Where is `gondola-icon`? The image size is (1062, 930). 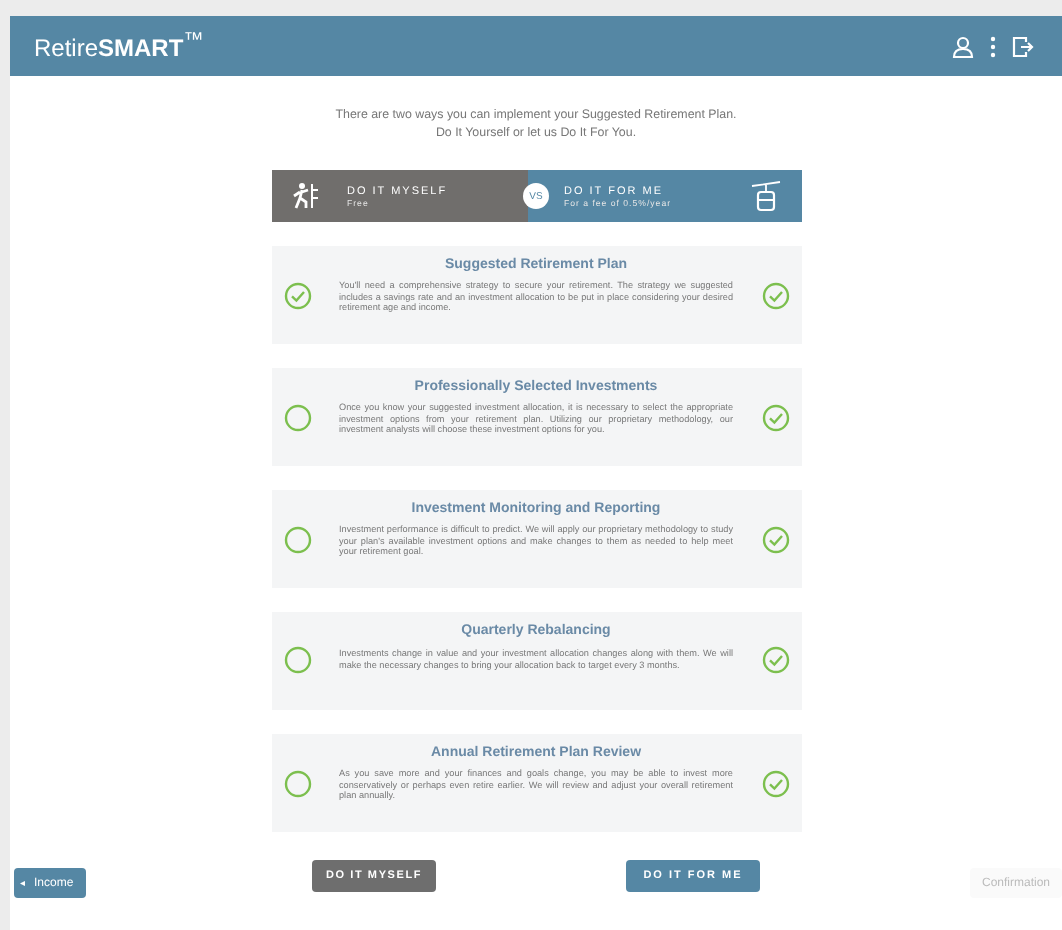
gondola-icon is located at coordinates (765, 196).